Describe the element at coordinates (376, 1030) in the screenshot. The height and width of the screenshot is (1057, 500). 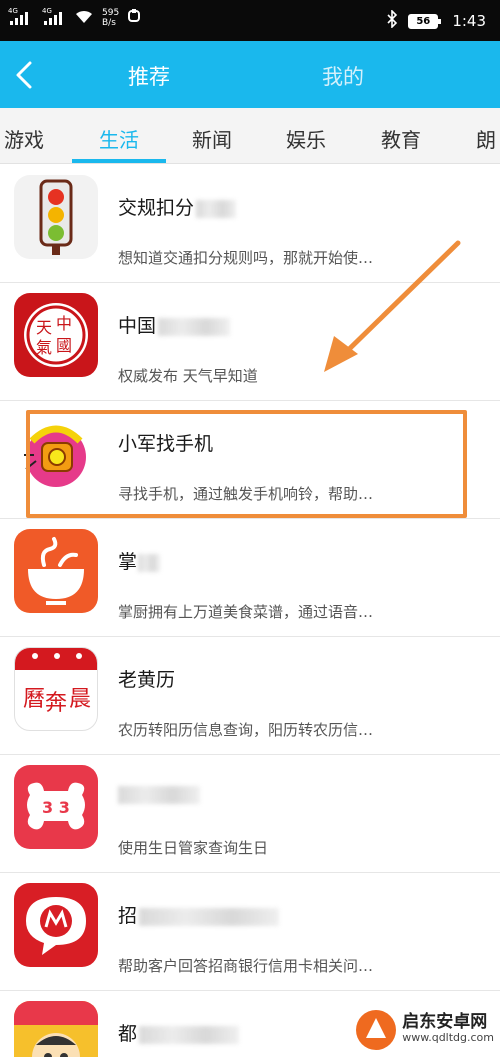
I see `watermark-logo-icon` at that location.